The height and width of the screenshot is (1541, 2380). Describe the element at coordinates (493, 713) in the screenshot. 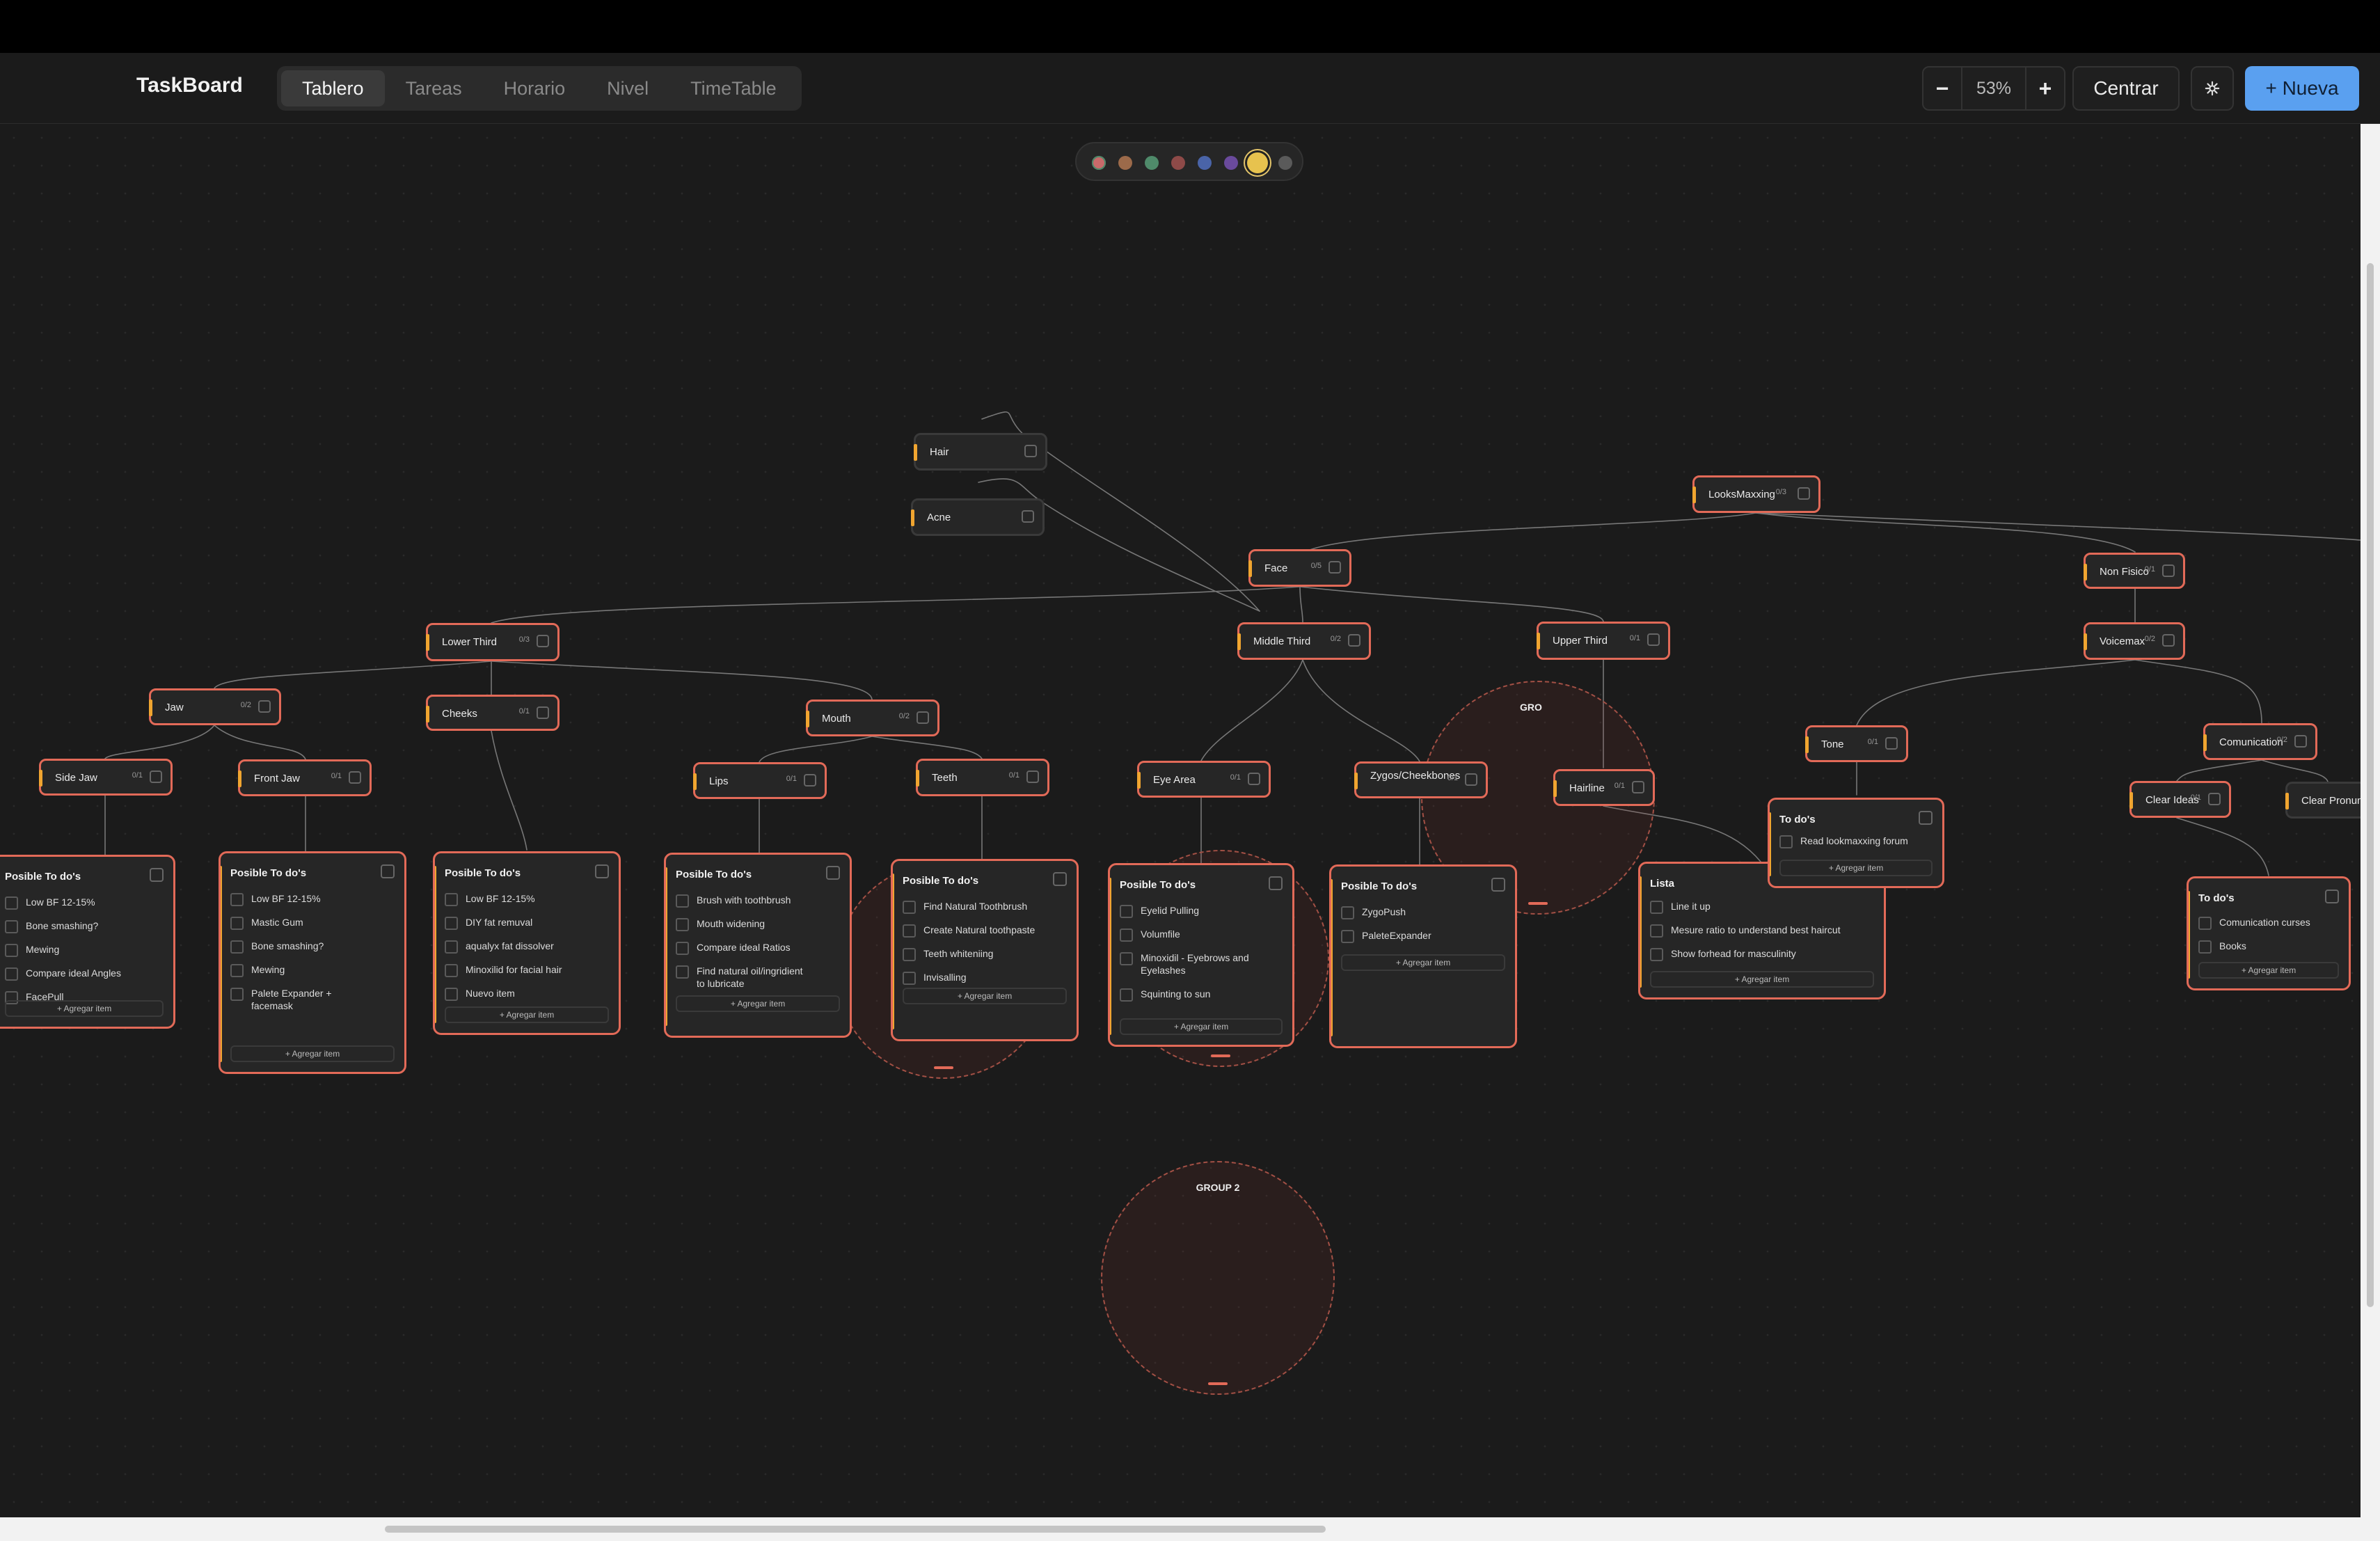

I see `node-cheeks: Cheeks 0/1` at that location.